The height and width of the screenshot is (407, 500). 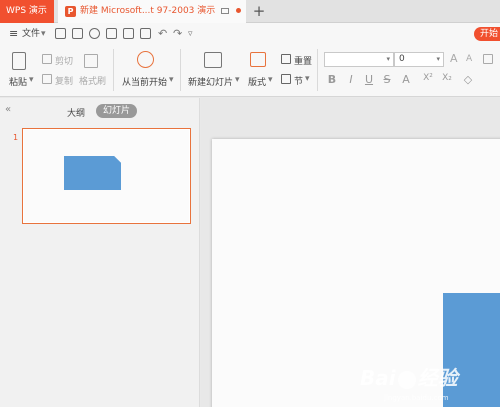 What do you see at coordinates (402, 59) in the screenshot?
I see `font-size-value: 0` at bounding box center [402, 59].